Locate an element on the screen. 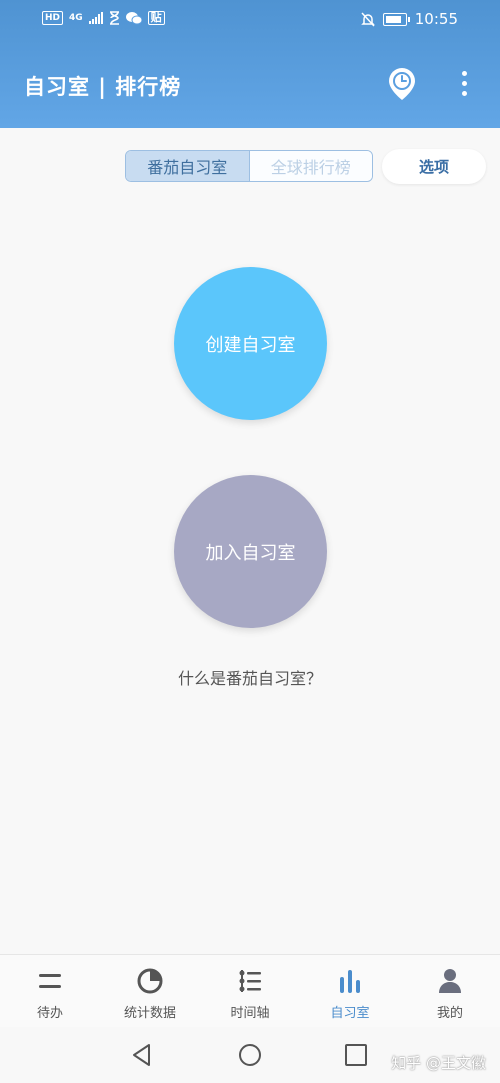 This screenshot has width=500, height=1083. segmented-tabs: 番茄自习室 全球排行榜 is located at coordinates (249, 166).